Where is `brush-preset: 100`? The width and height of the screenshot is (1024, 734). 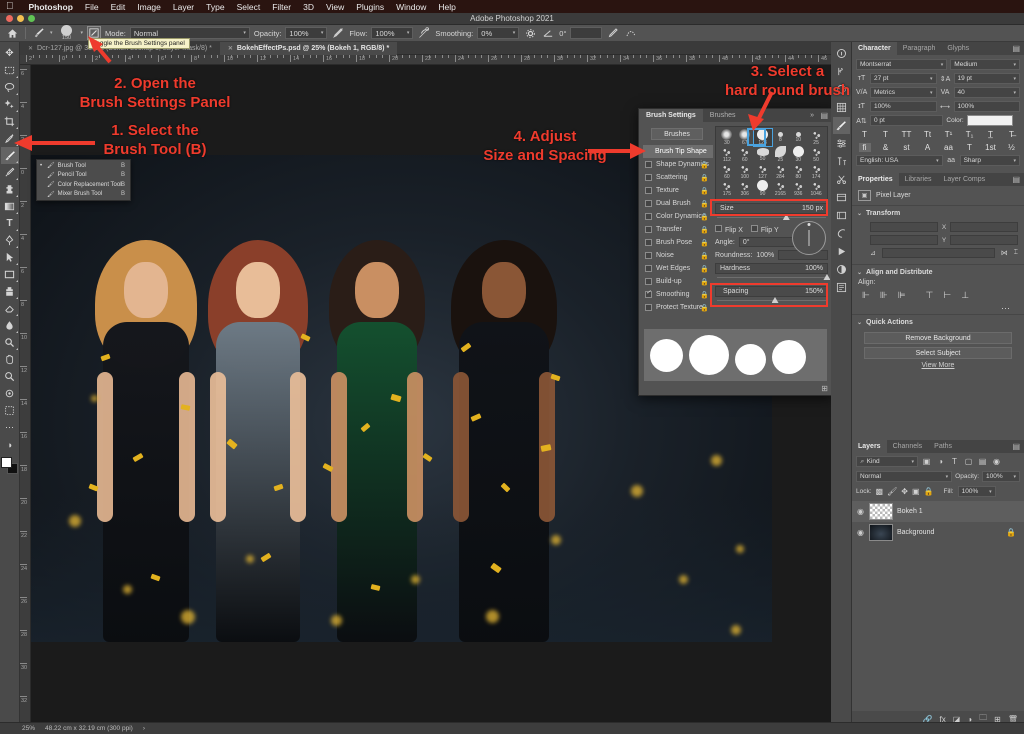
brush-preset: 100 is located at coordinates (745, 171).